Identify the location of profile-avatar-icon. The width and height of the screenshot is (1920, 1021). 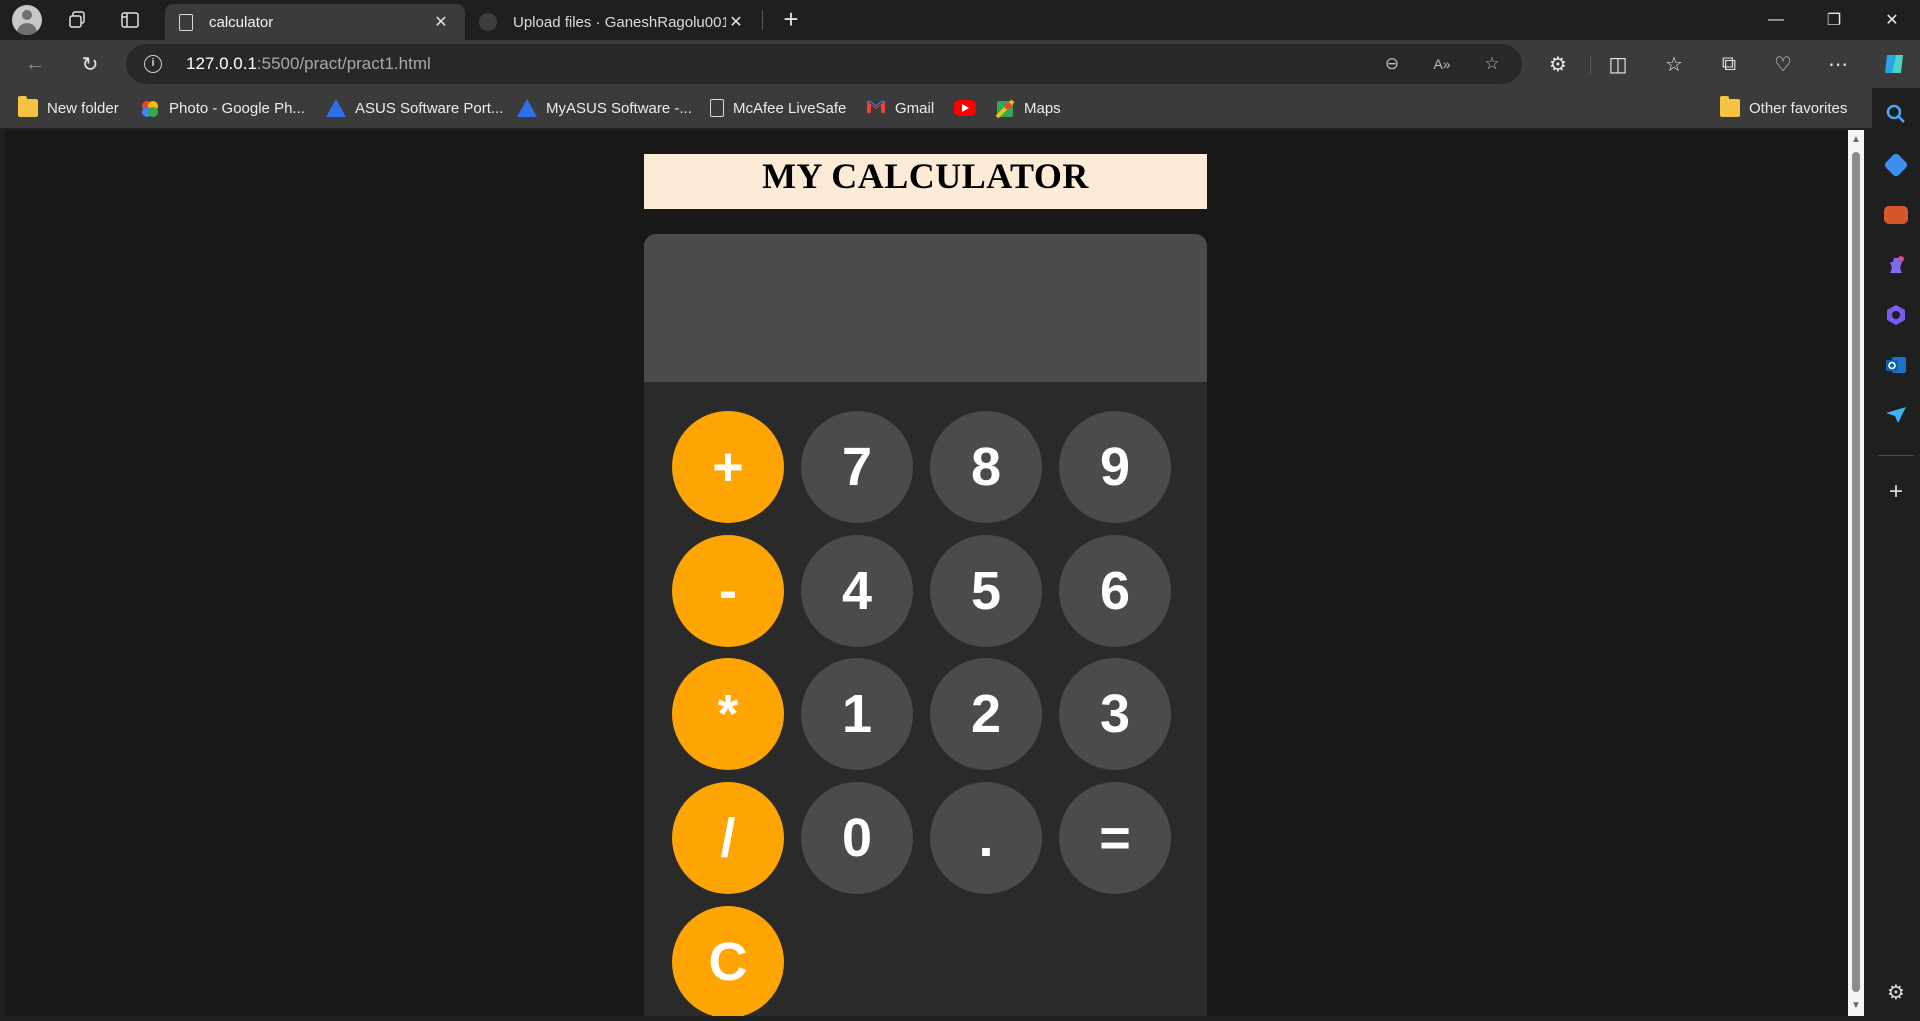
(27, 20).